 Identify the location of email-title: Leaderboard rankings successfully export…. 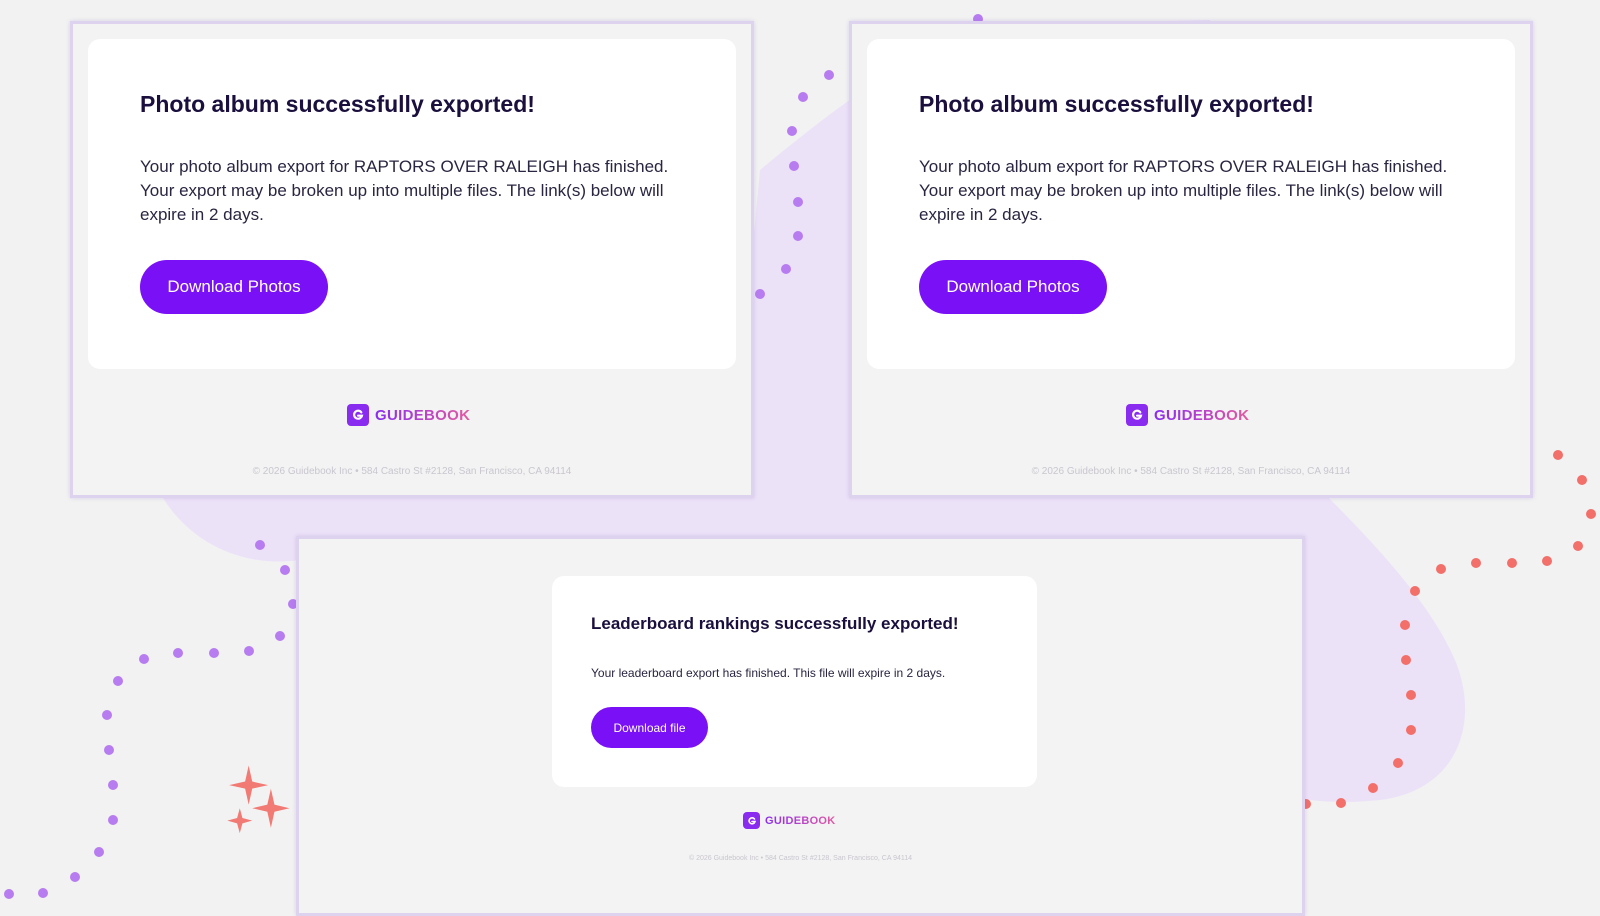
(775, 623).